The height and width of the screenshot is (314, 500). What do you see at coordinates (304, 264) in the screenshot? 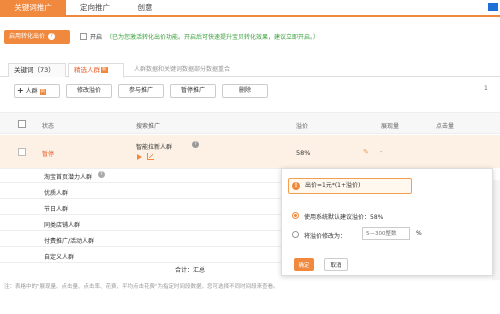
I see `confirm-button: 确定` at bounding box center [304, 264].